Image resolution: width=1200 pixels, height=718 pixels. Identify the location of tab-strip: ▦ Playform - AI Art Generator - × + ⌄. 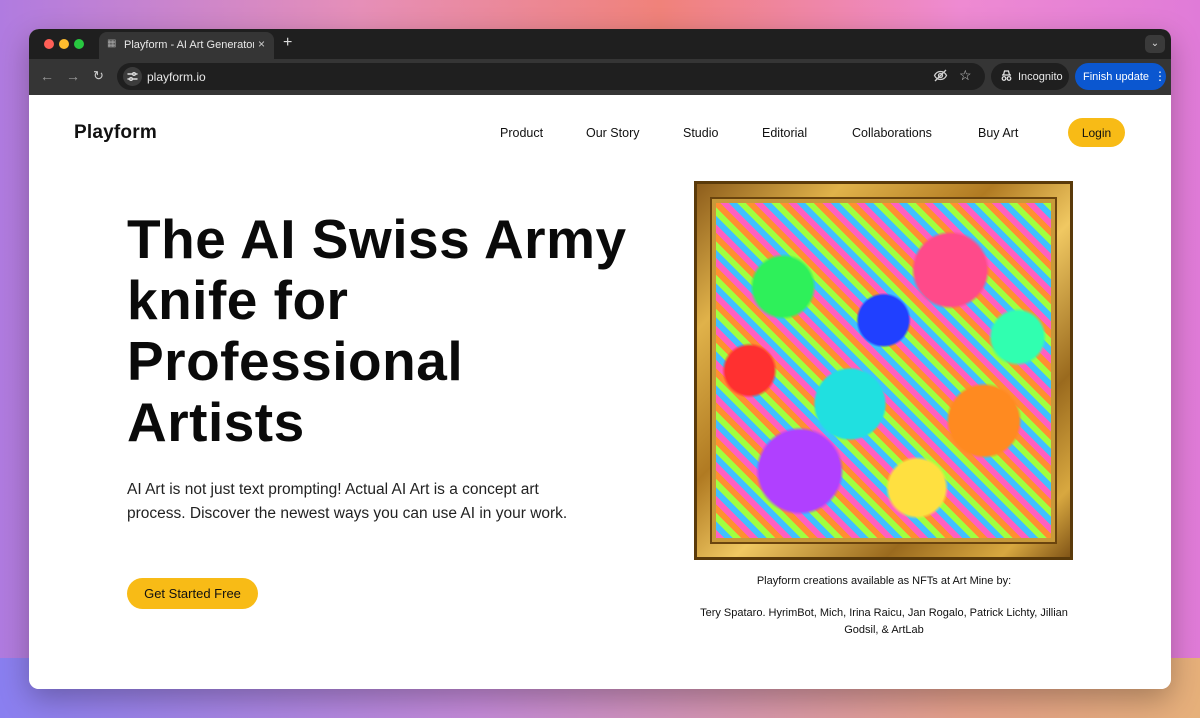
(600, 44).